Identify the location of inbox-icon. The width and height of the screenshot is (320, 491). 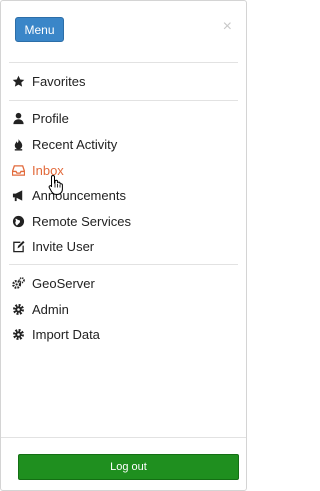
(18, 170).